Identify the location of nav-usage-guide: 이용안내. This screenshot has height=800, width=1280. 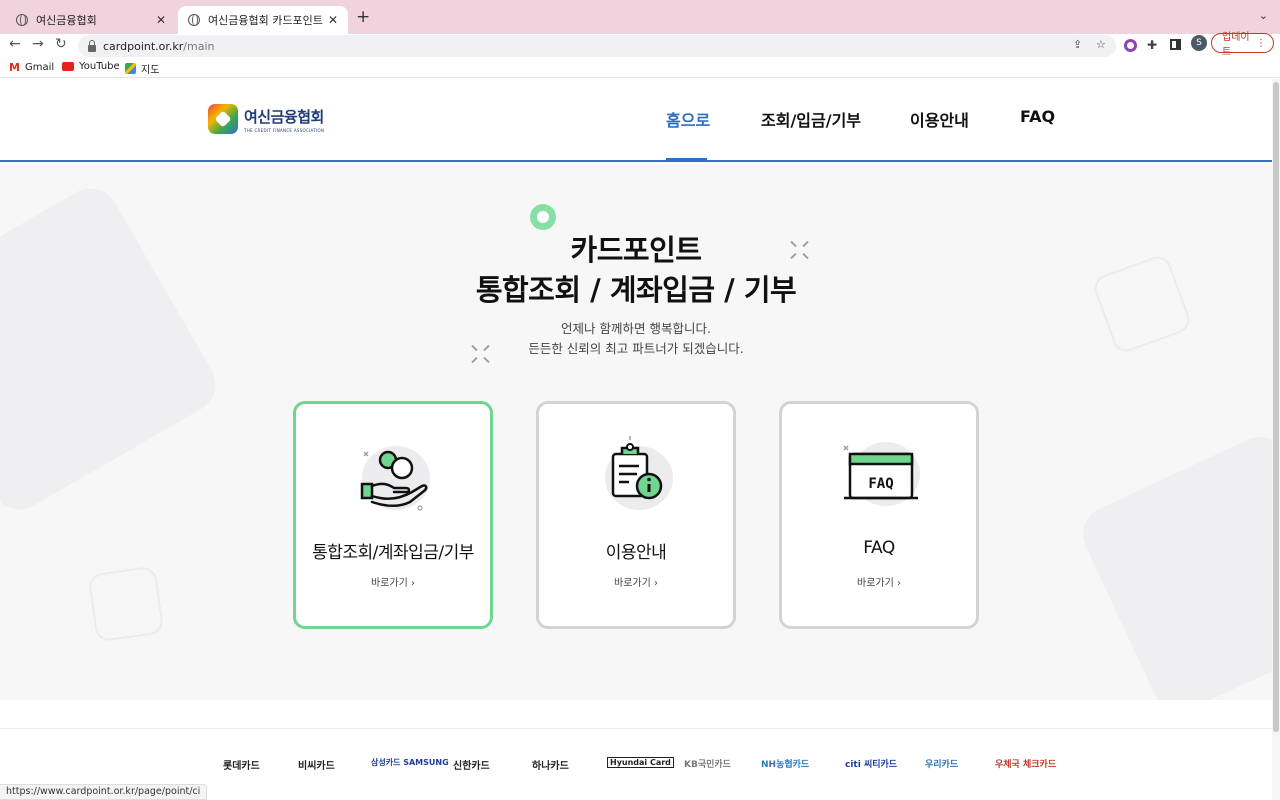
(939, 119).